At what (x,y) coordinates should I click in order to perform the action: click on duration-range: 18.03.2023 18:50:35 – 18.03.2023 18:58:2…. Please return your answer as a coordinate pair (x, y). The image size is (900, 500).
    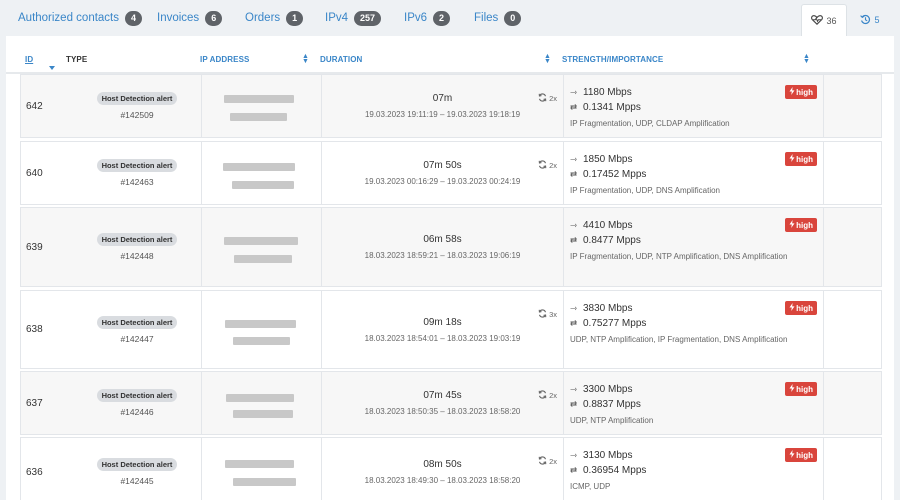
    Looking at the image, I should click on (442, 411).